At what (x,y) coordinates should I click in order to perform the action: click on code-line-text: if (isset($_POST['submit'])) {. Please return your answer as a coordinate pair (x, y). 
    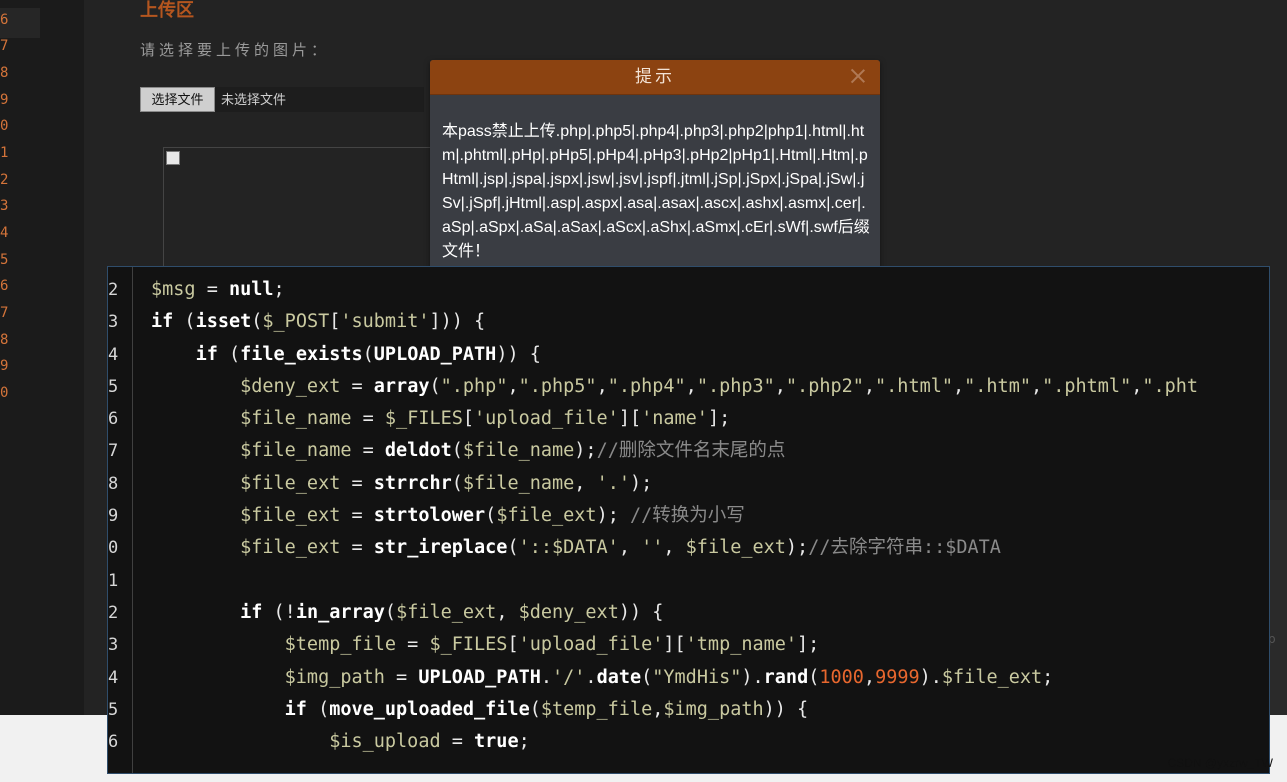
    Looking at the image, I should click on (318, 322).